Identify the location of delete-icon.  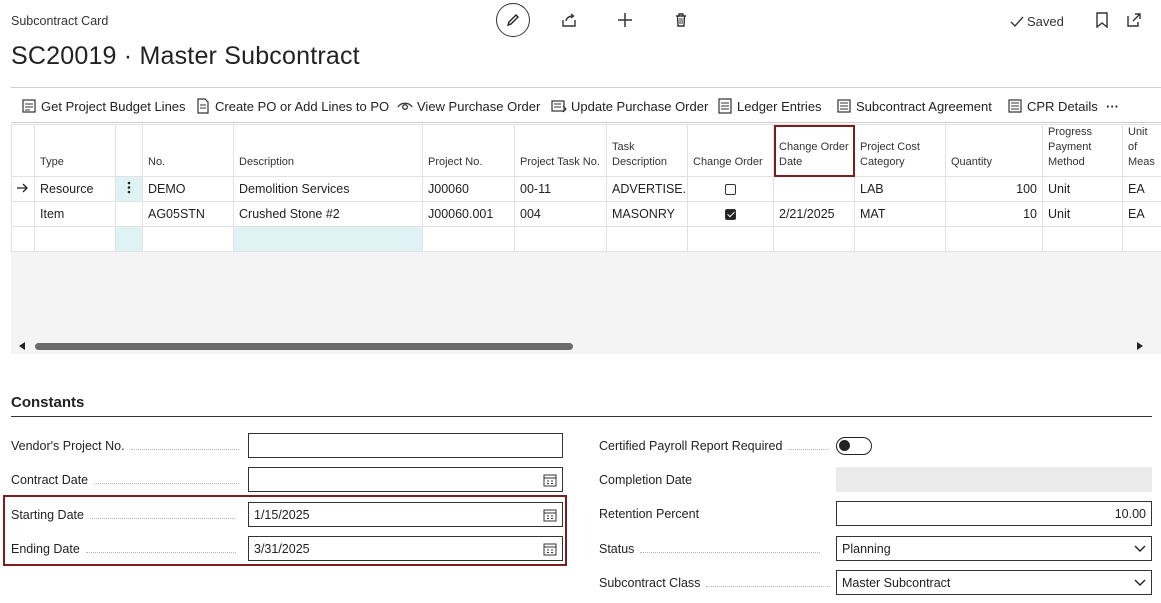
(681, 20).